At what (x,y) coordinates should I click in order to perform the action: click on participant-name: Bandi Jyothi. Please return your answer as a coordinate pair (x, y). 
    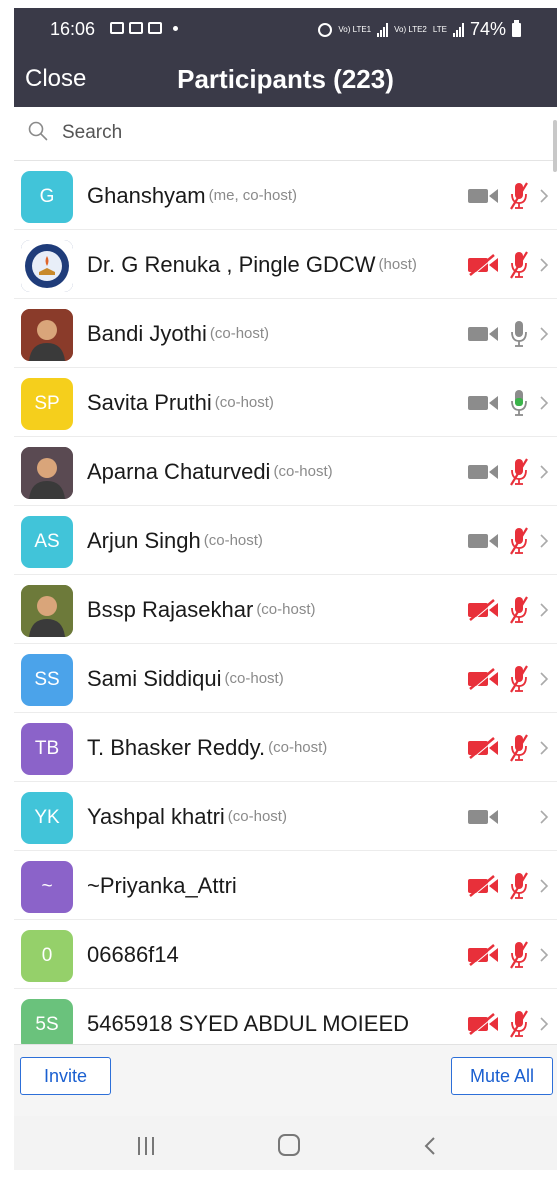
    Looking at the image, I should click on (147, 333).